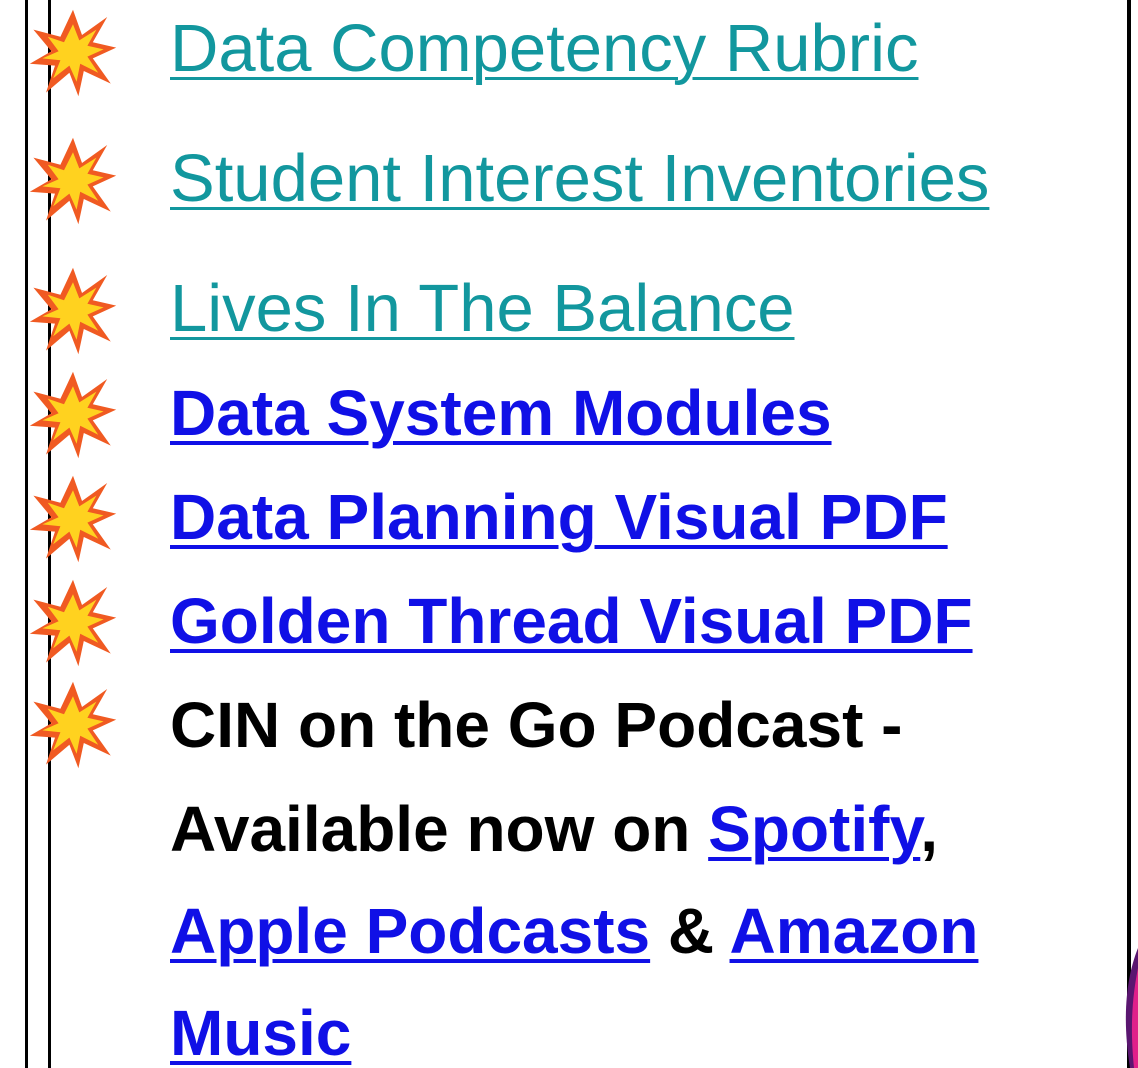 The width and height of the screenshot is (1138, 1068). What do you see at coordinates (929, 829) in the screenshot?
I see `comma-text: ,` at bounding box center [929, 829].